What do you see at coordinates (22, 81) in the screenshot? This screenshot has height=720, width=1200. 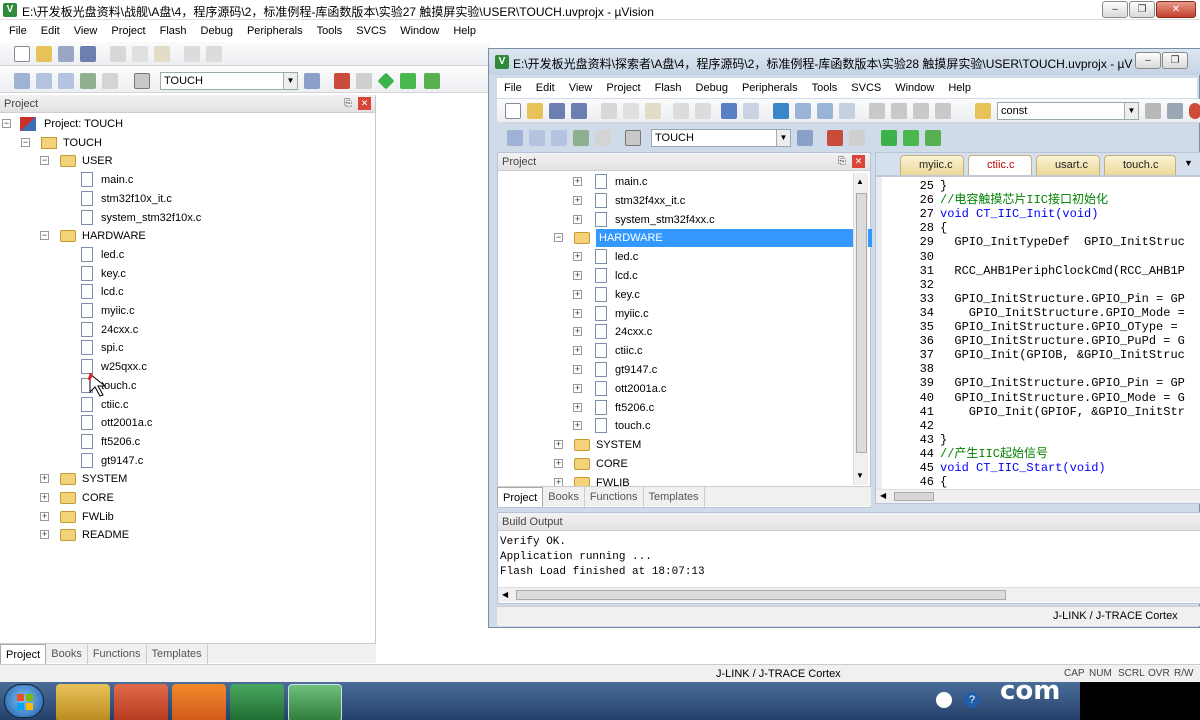 I see `translate-icon` at bounding box center [22, 81].